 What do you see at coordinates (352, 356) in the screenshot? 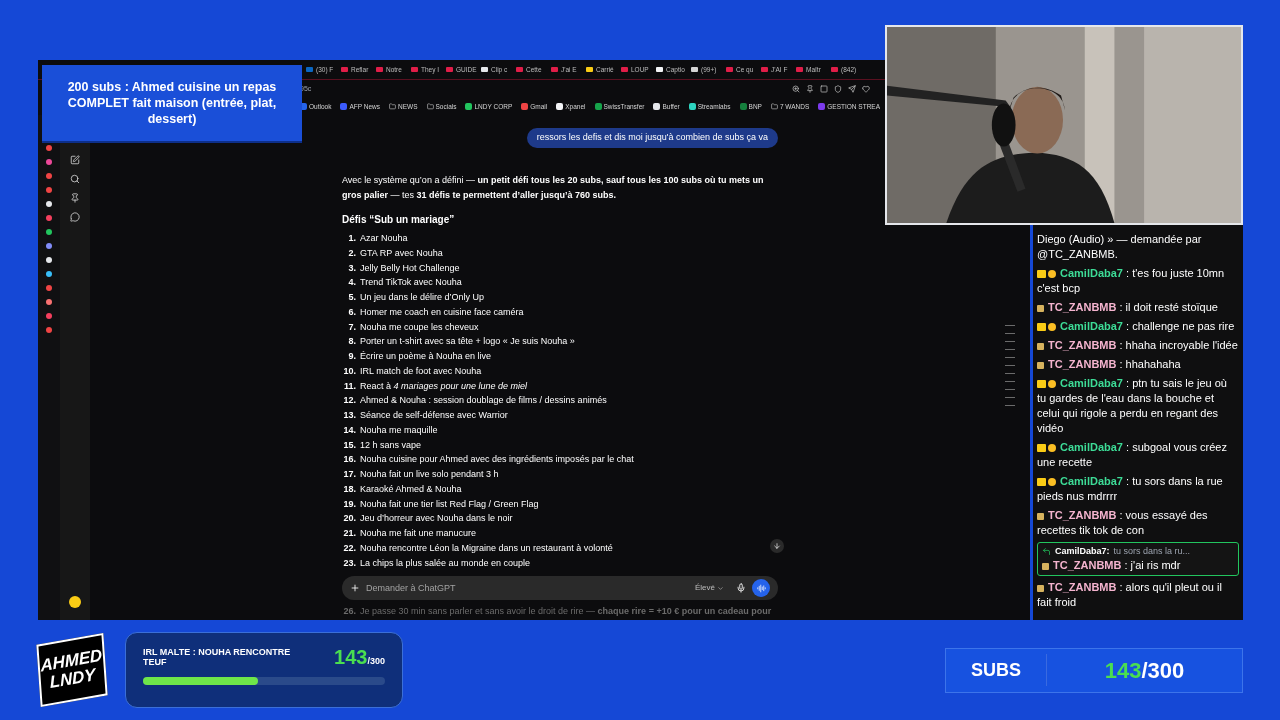
I see `list-number: 9.` at bounding box center [352, 356].